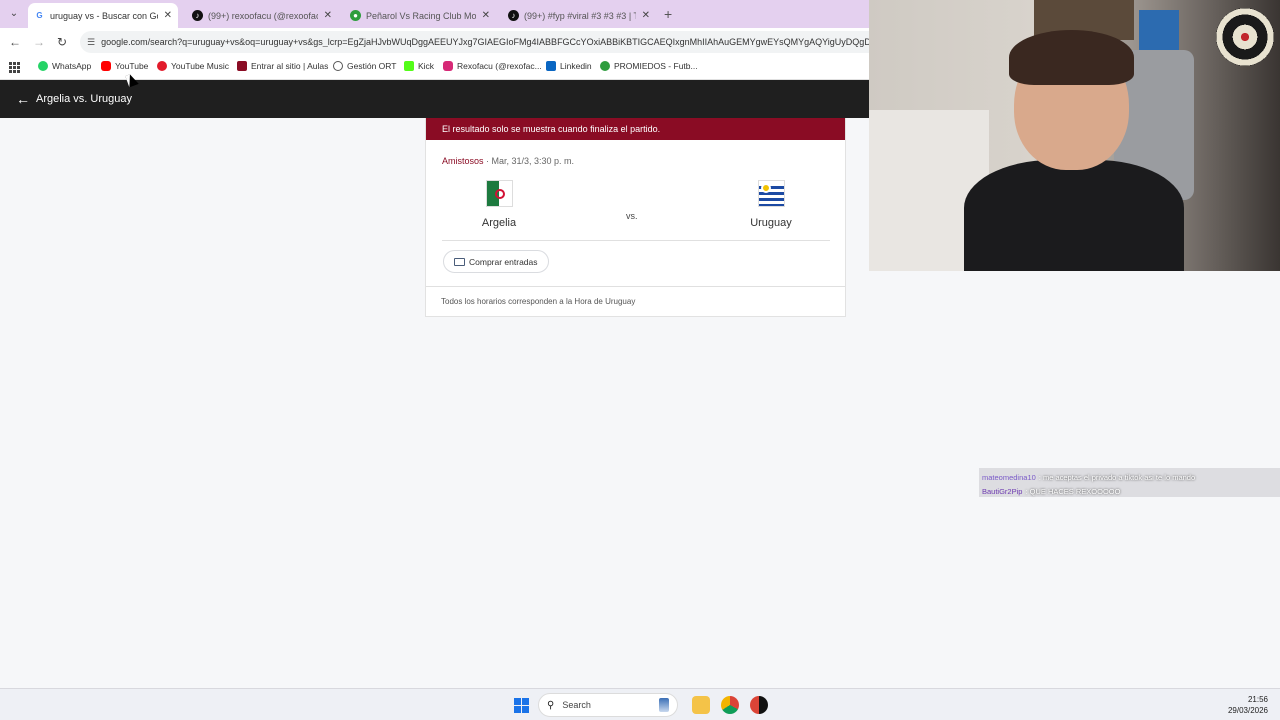  I want to click on webcam-overlay, so click(1074, 135).